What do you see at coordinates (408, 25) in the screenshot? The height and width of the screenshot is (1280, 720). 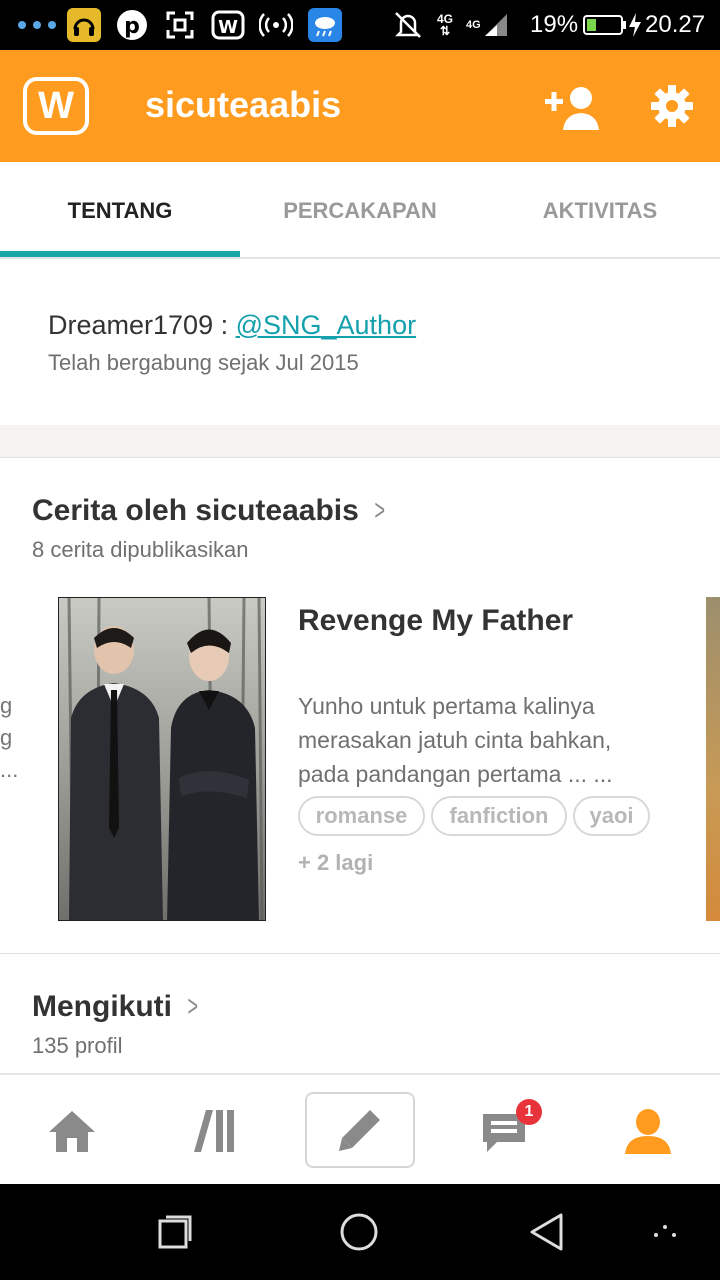 I see `mute-icon` at bounding box center [408, 25].